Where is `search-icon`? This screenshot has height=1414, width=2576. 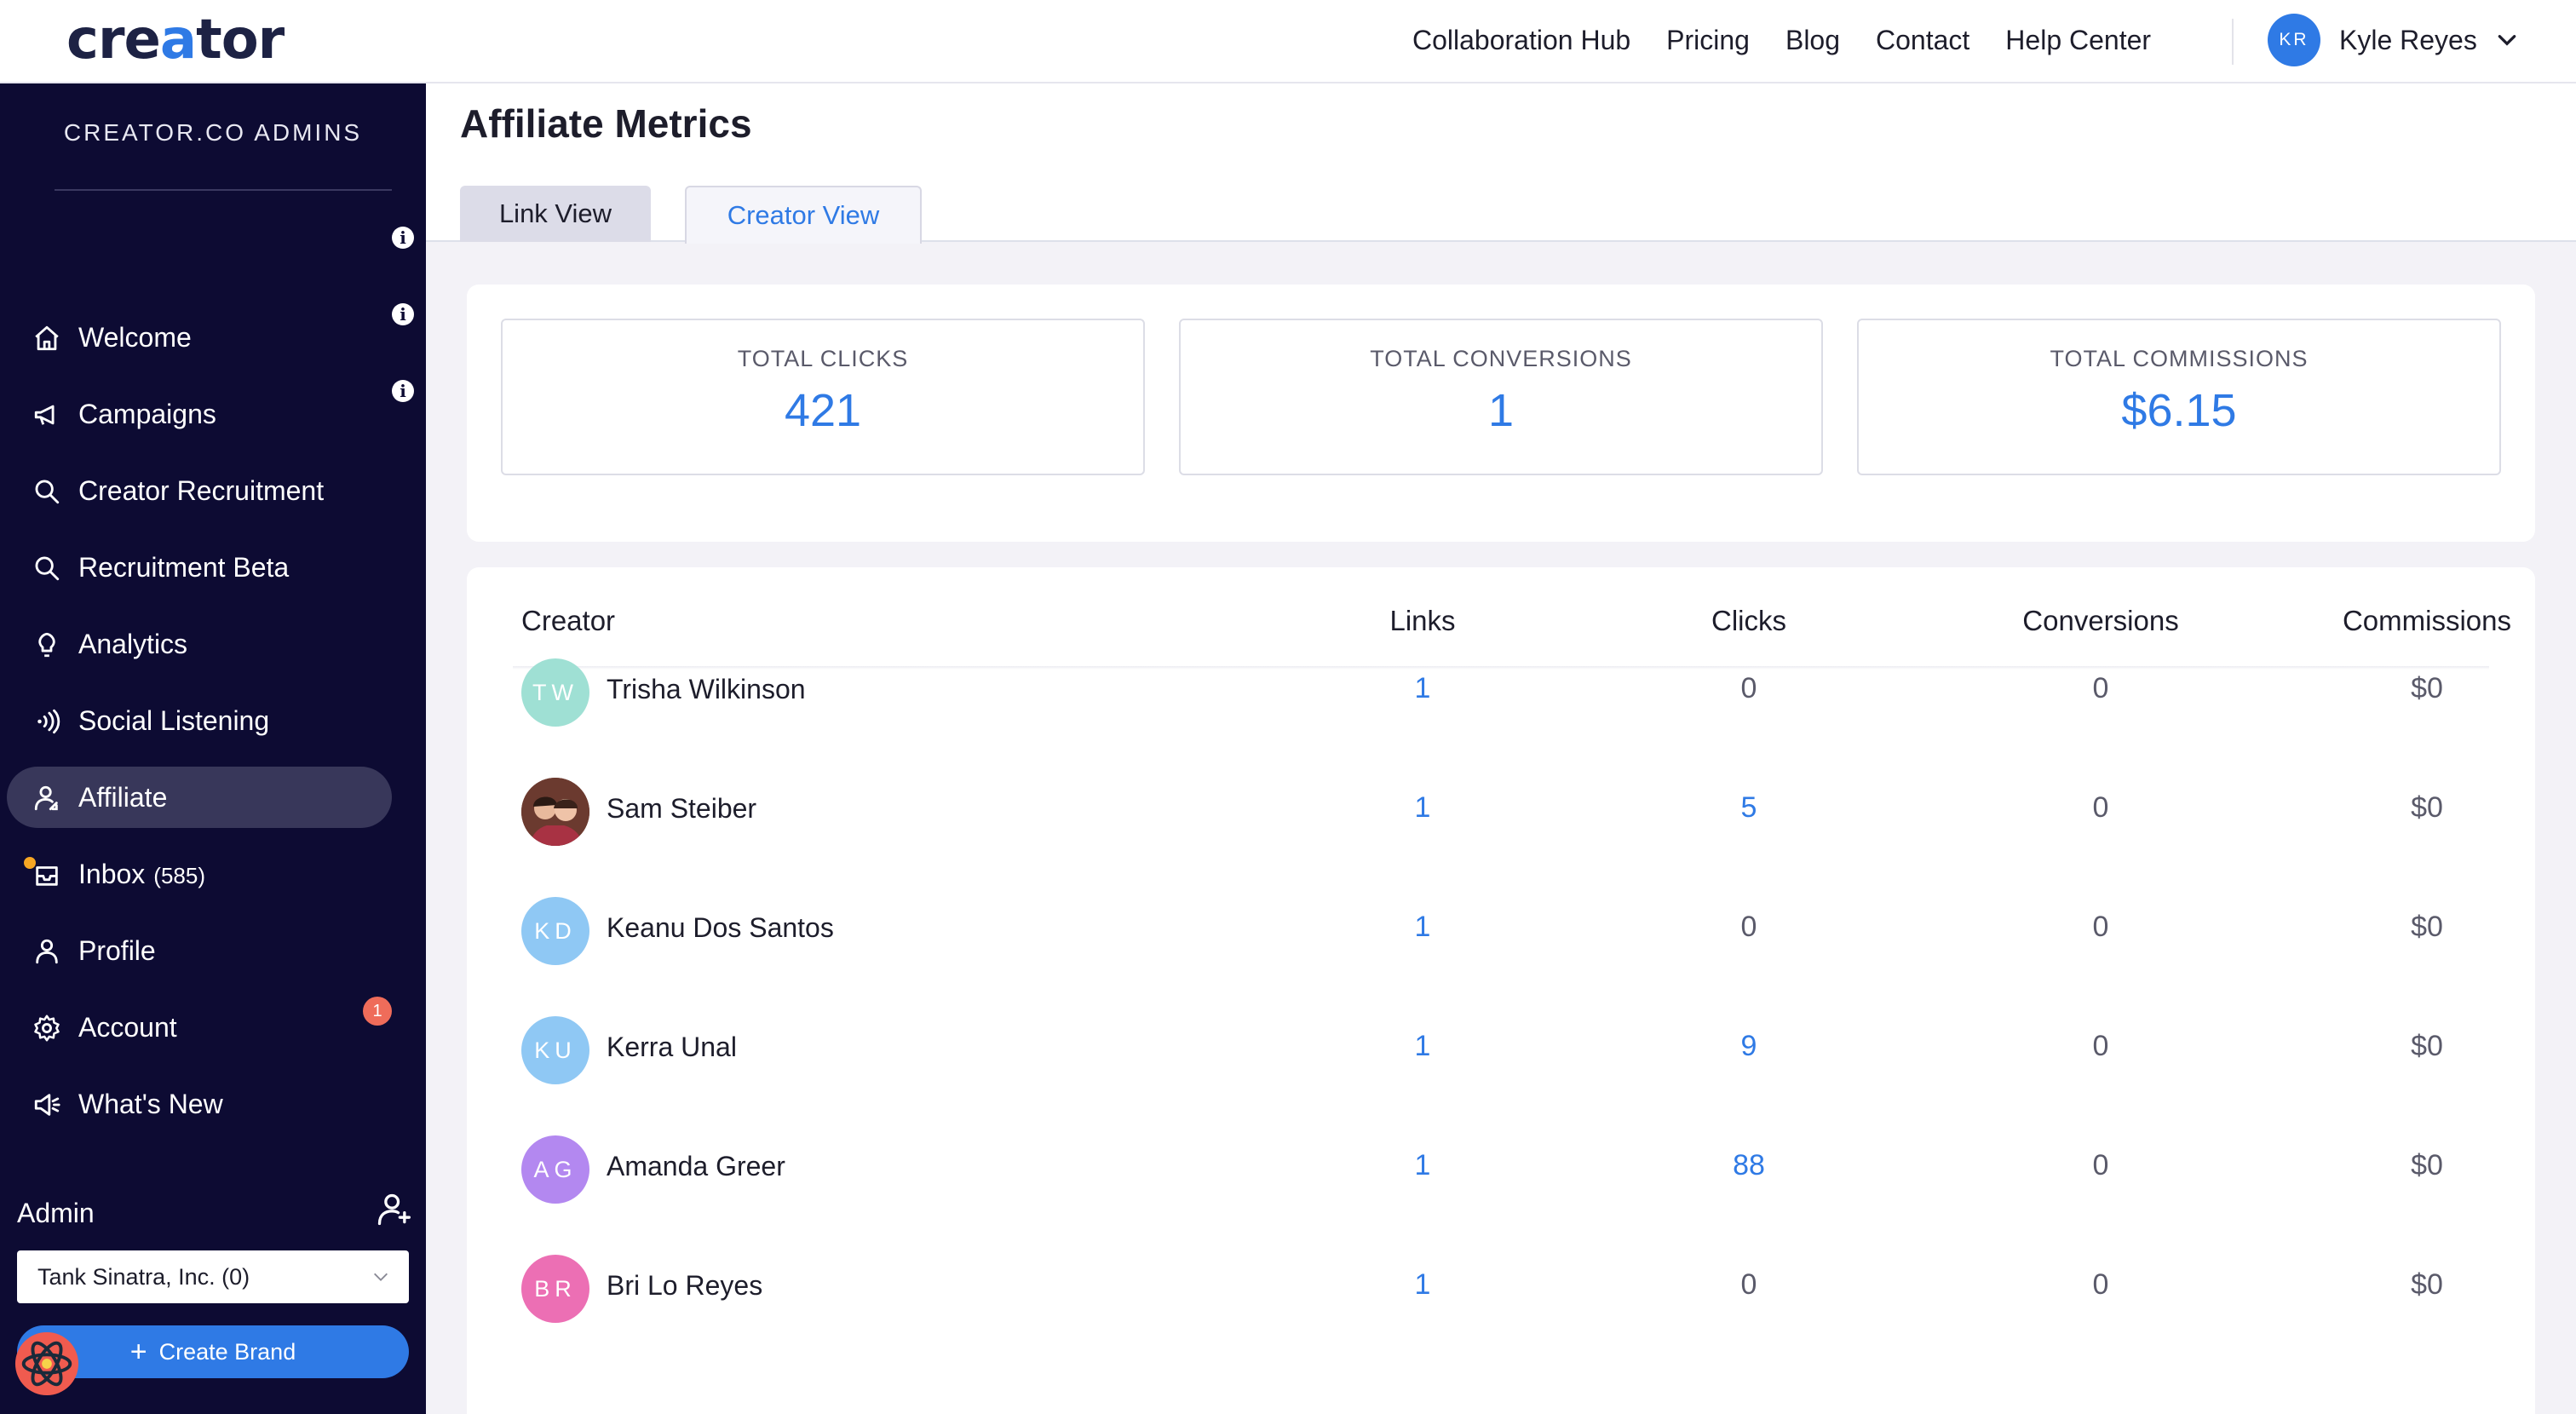 search-icon is located at coordinates (48, 492).